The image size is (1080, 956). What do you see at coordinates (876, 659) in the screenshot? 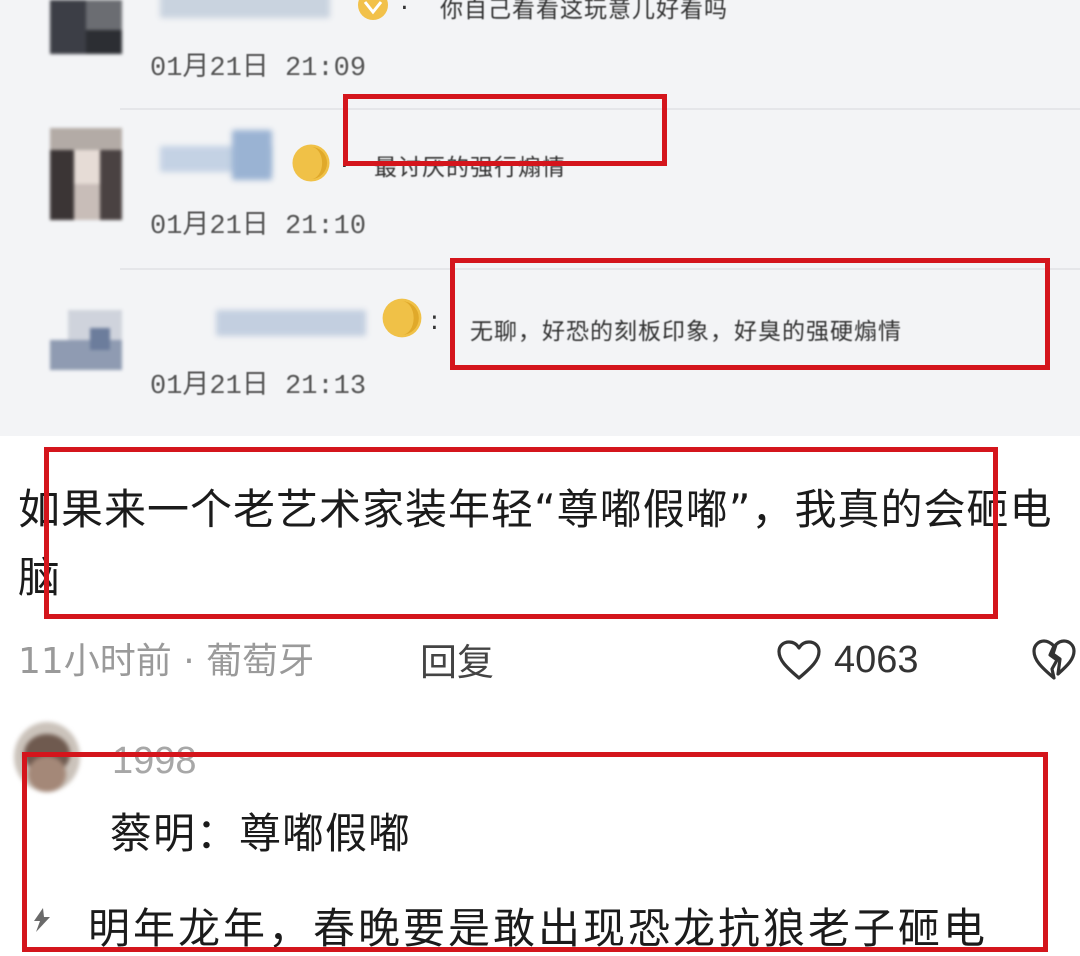
I see `like-count: 4063` at bounding box center [876, 659].